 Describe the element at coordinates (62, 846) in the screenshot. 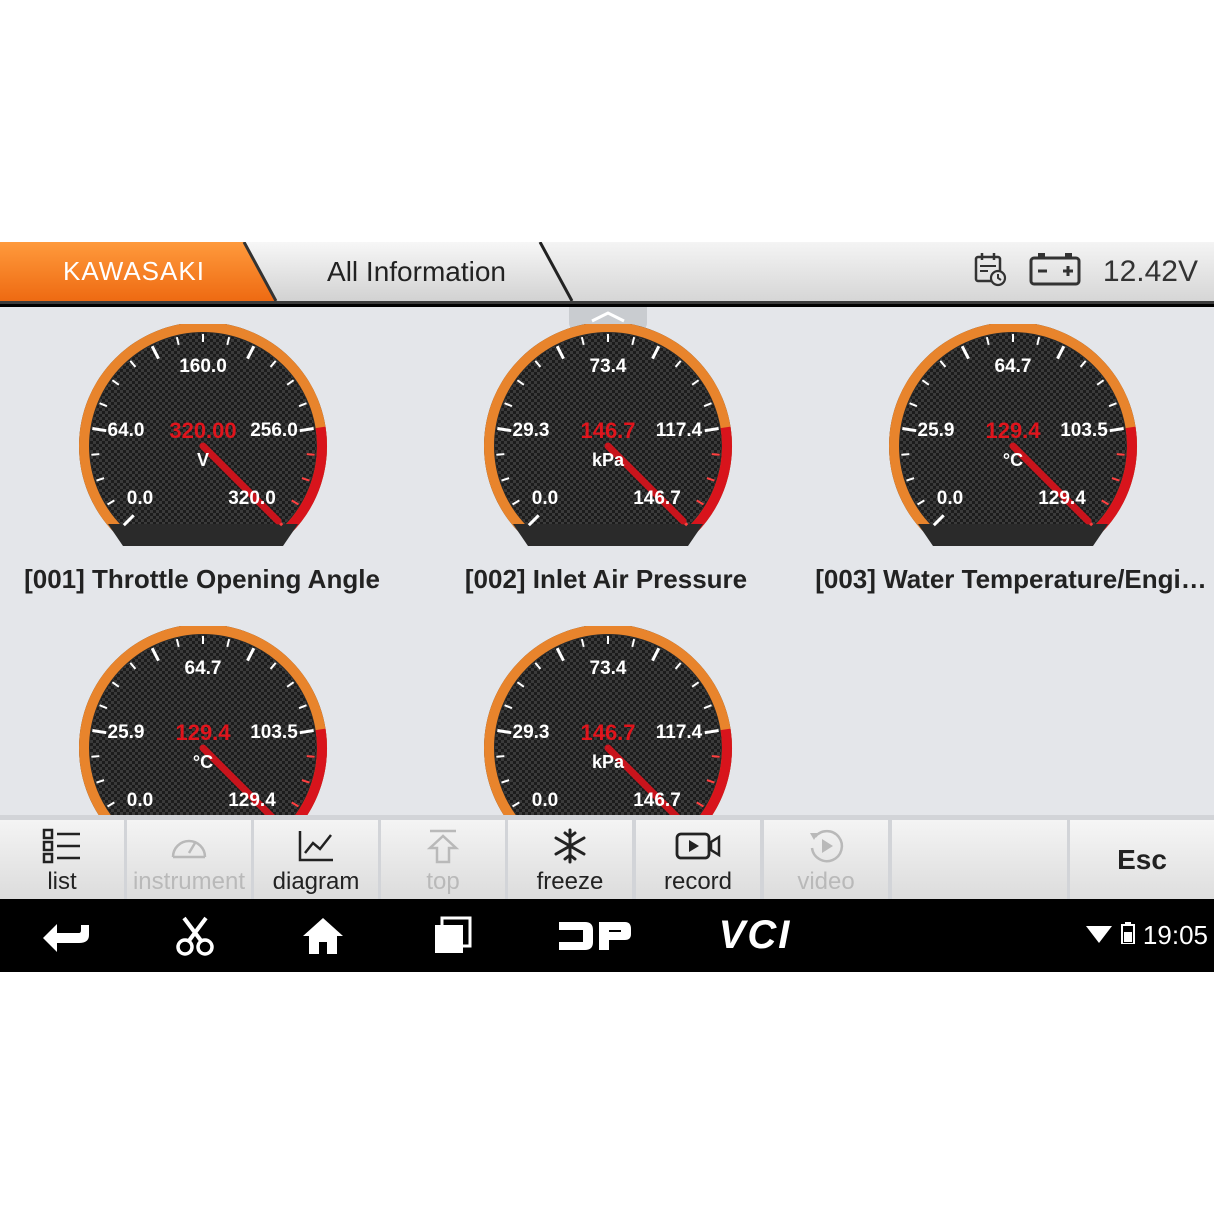

I see `list-icon` at that location.